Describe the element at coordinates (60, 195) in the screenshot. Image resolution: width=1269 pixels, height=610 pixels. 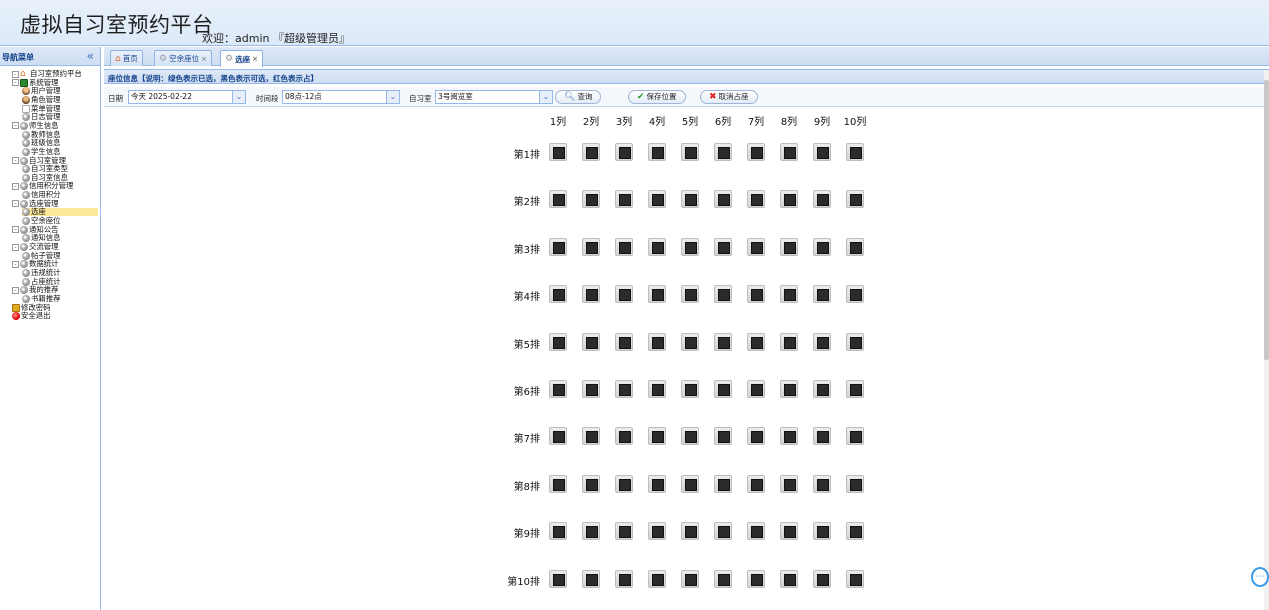
I see `sidebar-item: 信用积分` at that location.